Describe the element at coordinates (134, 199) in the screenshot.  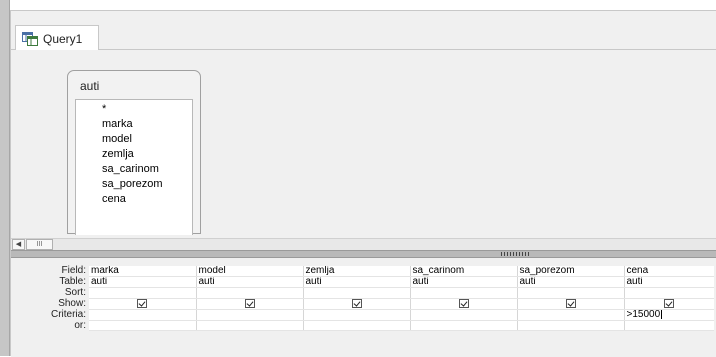
I see `field-list-item: cena` at that location.